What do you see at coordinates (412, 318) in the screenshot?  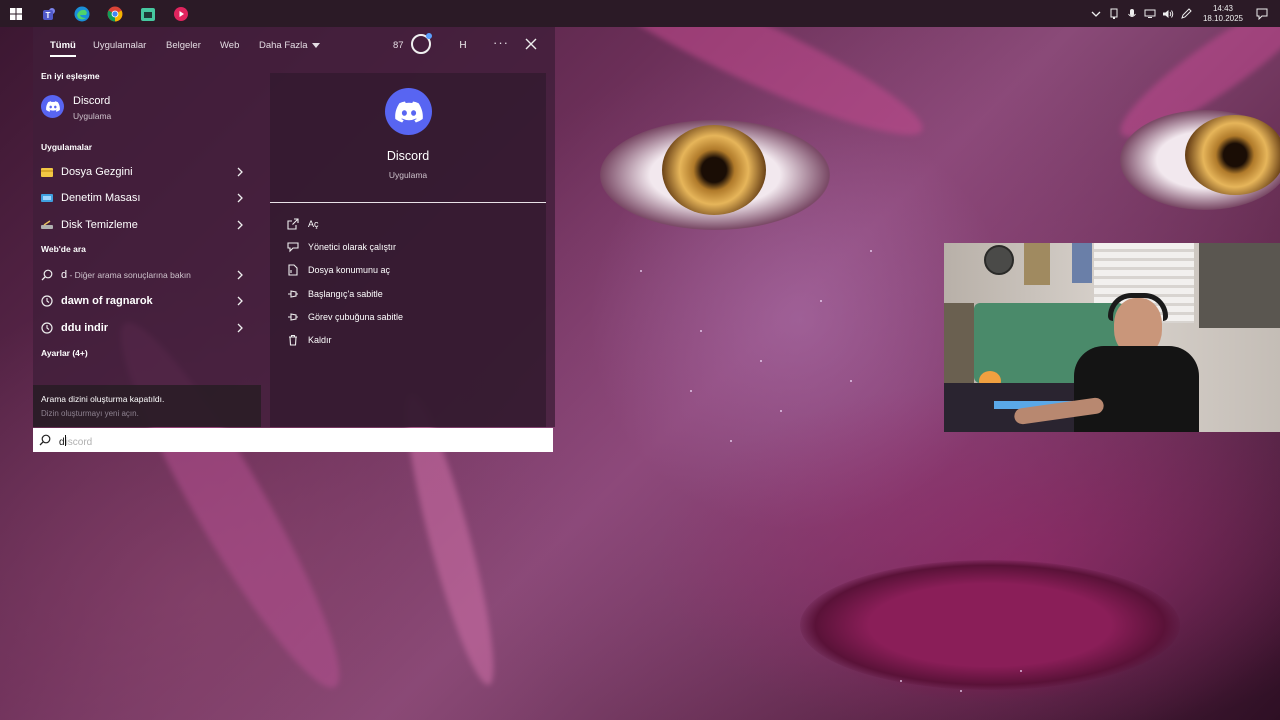 I see `action-pin-to-taskbar: Görev çubuğuna sabitle` at bounding box center [412, 318].